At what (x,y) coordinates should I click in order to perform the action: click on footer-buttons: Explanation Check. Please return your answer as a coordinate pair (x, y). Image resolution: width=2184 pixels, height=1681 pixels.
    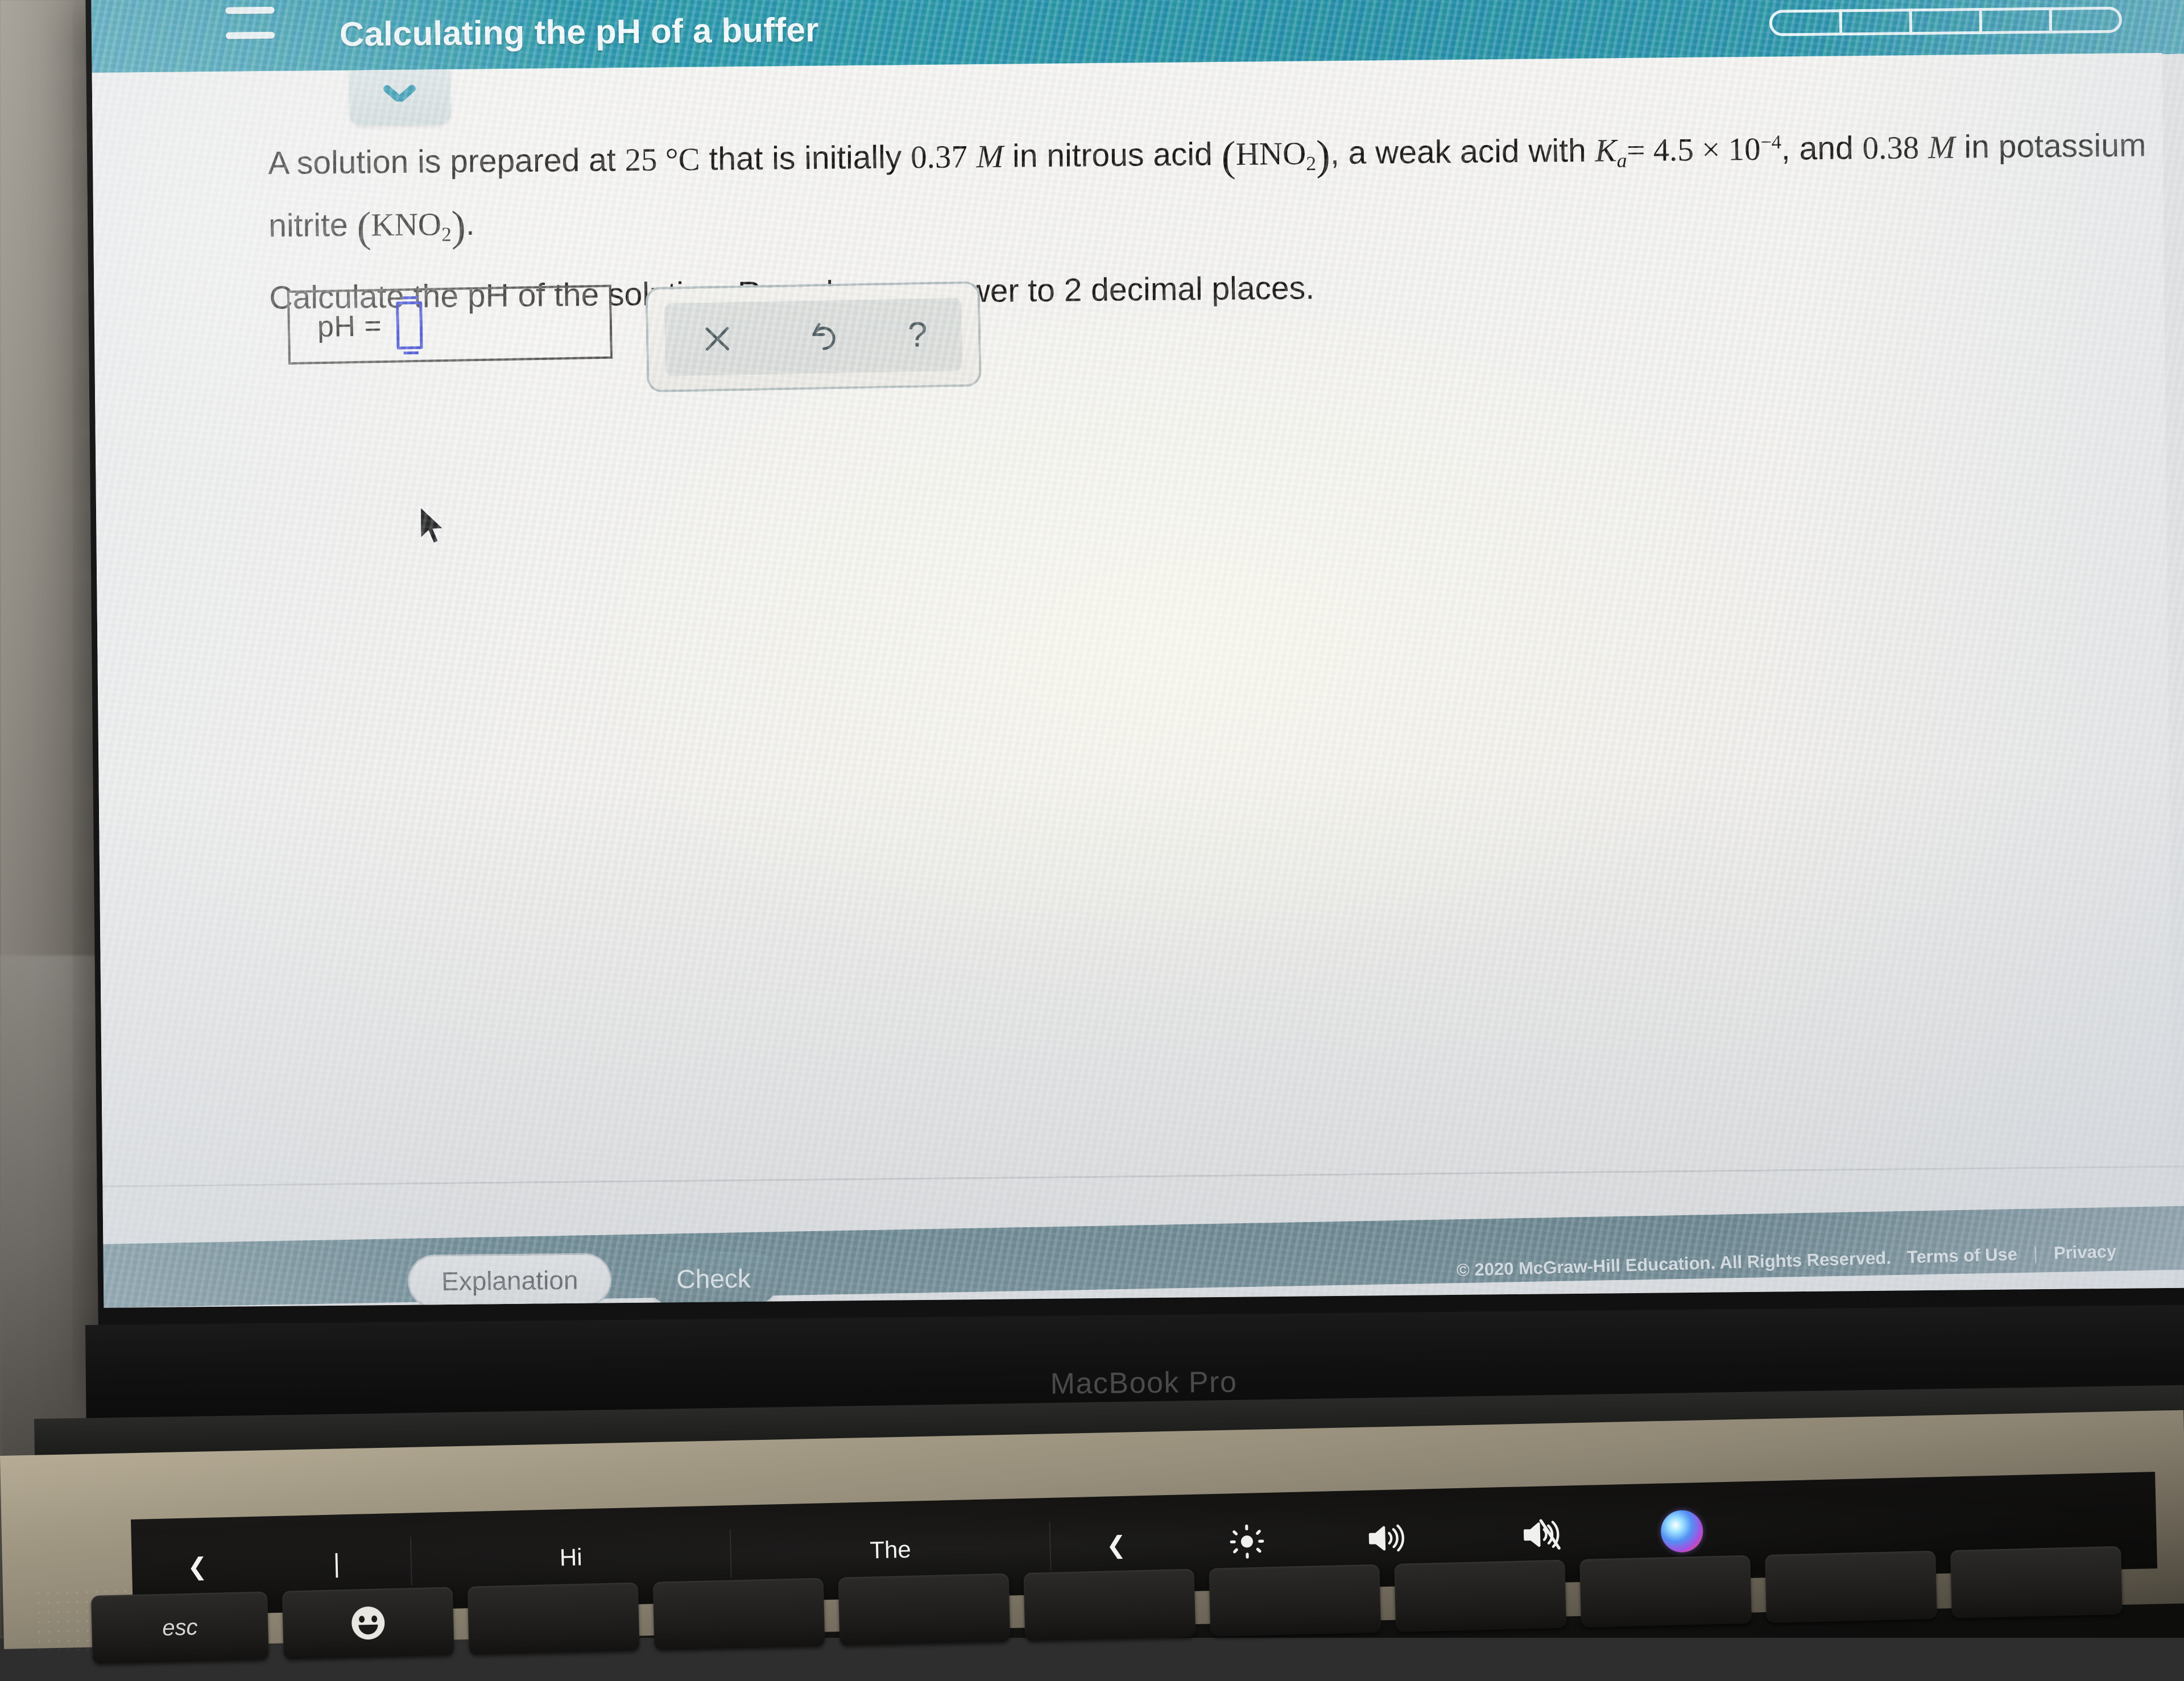
    Looking at the image, I should click on (594, 1279).